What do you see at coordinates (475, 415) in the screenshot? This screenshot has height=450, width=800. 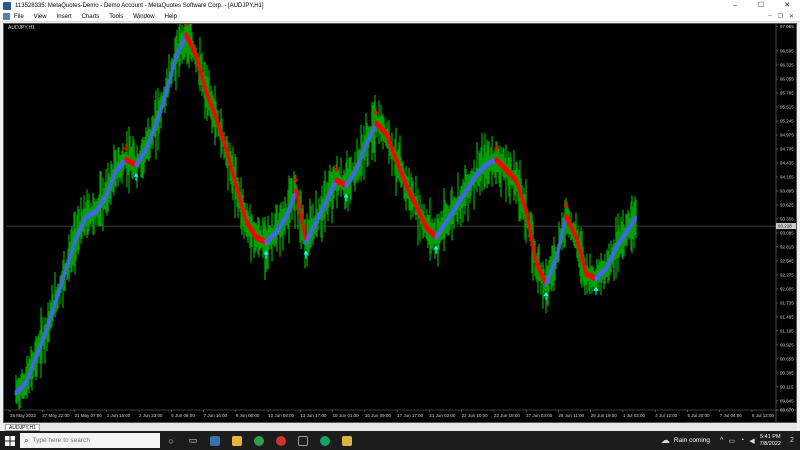 I see `x-tick-label: 22 Jun 10:00` at bounding box center [475, 415].